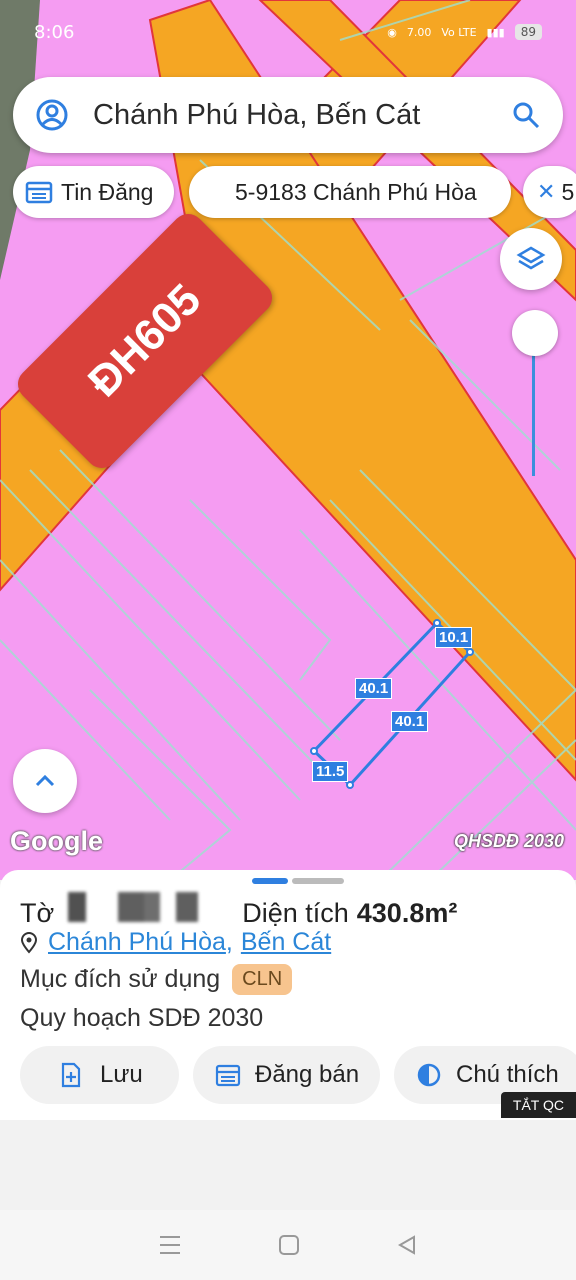 This screenshot has width=576, height=1280. Describe the element at coordinates (307, 1074) in the screenshot. I see `post-label: Đăng bán` at that location.